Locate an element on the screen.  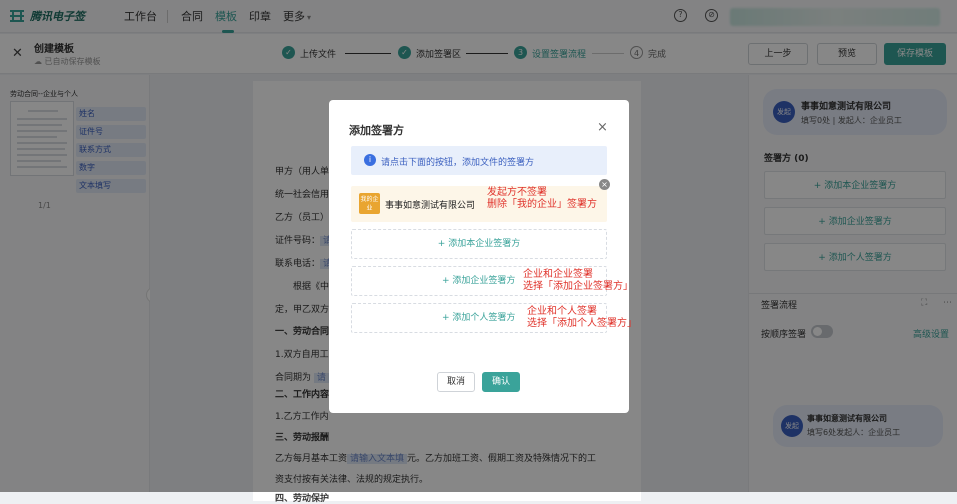
cancel-button: 取消 is located at coordinates (456, 382).